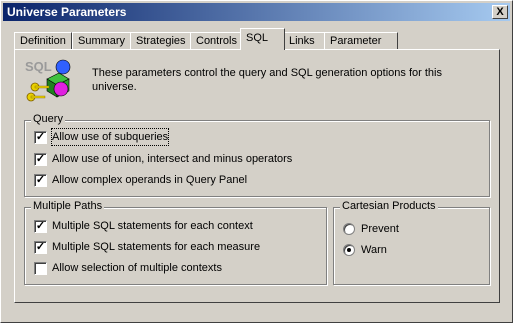  What do you see at coordinates (67, 12) in the screenshot?
I see `window-title: Universe Parameters` at bounding box center [67, 12].